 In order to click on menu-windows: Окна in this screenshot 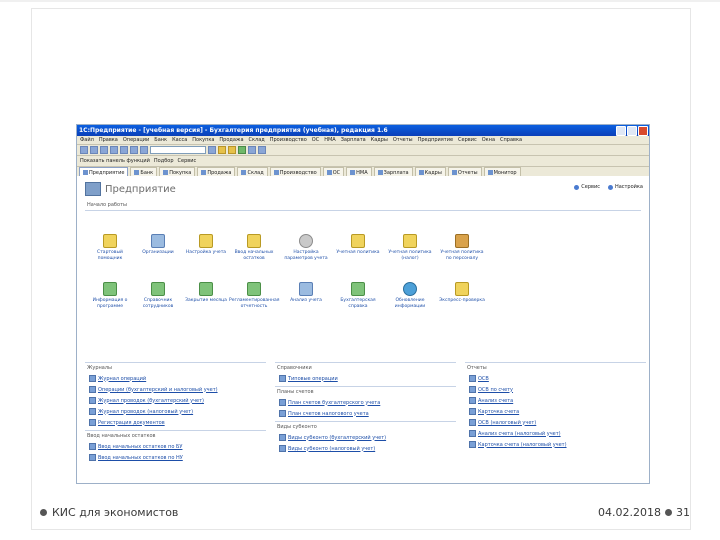, I will do `click(488, 140)`.